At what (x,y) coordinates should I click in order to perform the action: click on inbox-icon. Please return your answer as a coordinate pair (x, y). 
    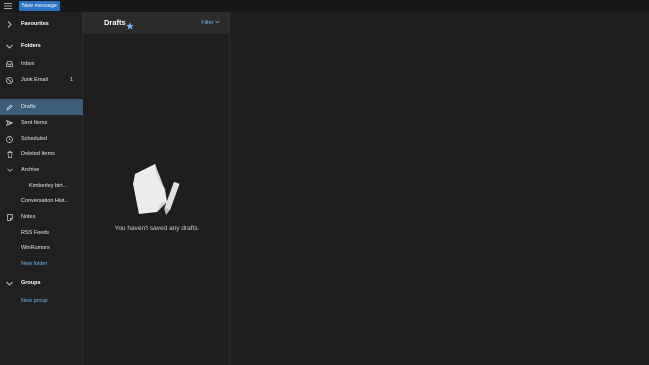
    Looking at the image, I should click on (9, 64).